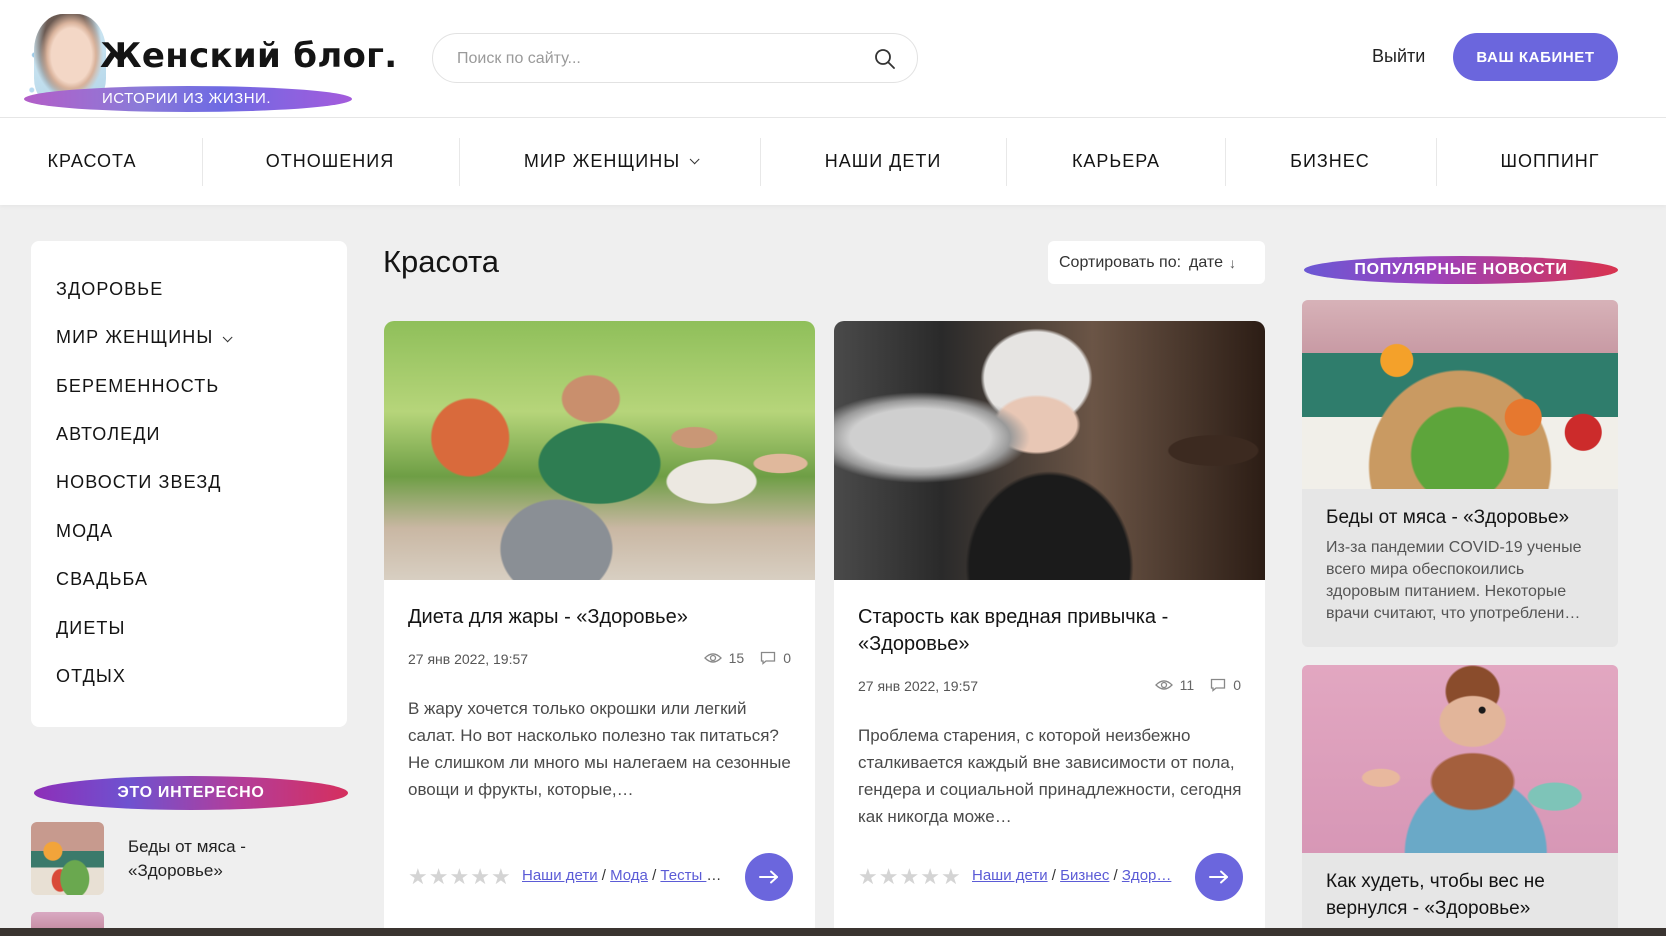 The height and width of the screenshot is (936, 1666). I want to click on nav-item-label: ОТНОШЕНИЯ, so click(330, 161).